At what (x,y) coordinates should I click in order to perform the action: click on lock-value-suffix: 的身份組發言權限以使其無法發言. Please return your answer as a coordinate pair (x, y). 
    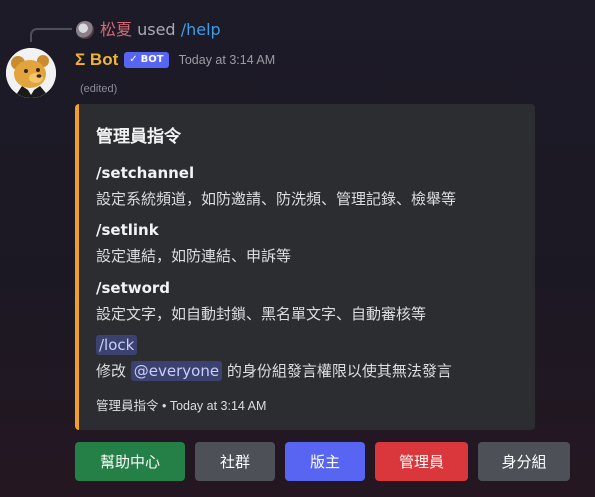
    Looking at the image, I should click on (339, 371).